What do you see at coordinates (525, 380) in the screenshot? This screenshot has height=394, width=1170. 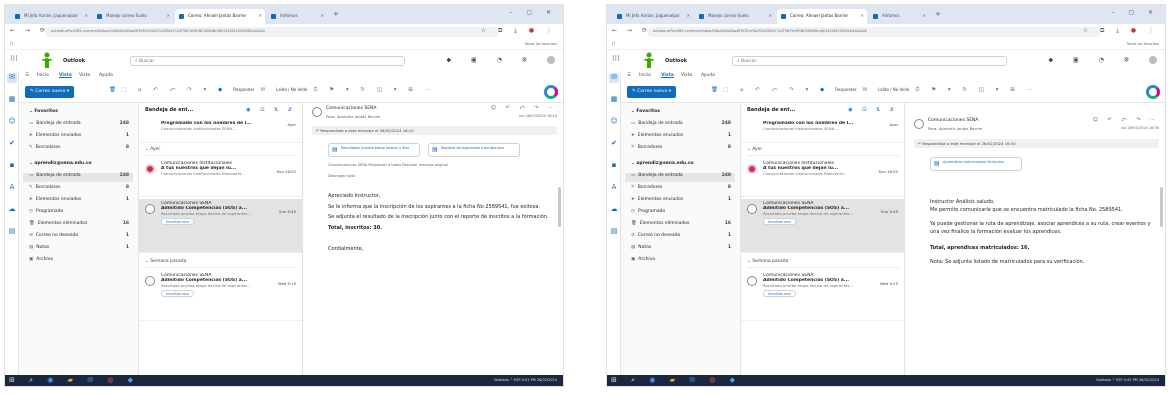 I see `system-tray: Nublado ^ ESP 4:41 PM 26/02/2024` at bounding box center [525, 380].